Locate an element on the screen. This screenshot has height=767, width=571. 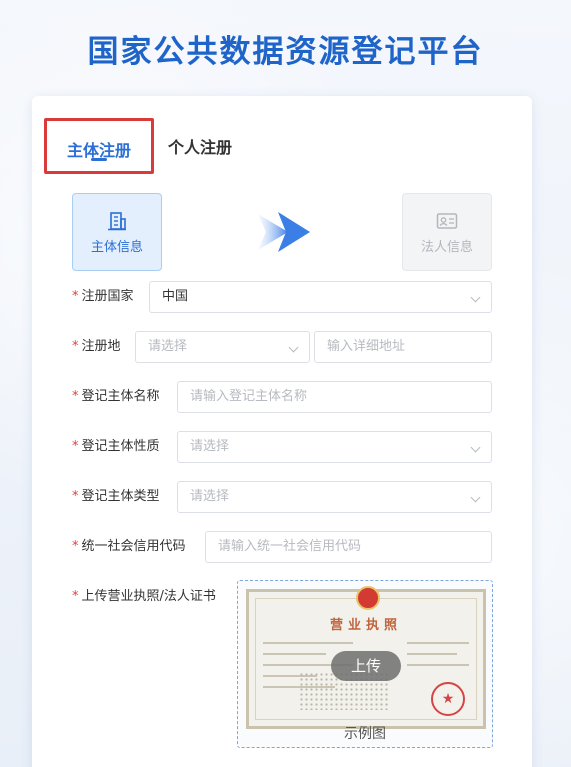
entity-nature-row: * 登记主体性质 请选择 is located at coordinates (282, 447).